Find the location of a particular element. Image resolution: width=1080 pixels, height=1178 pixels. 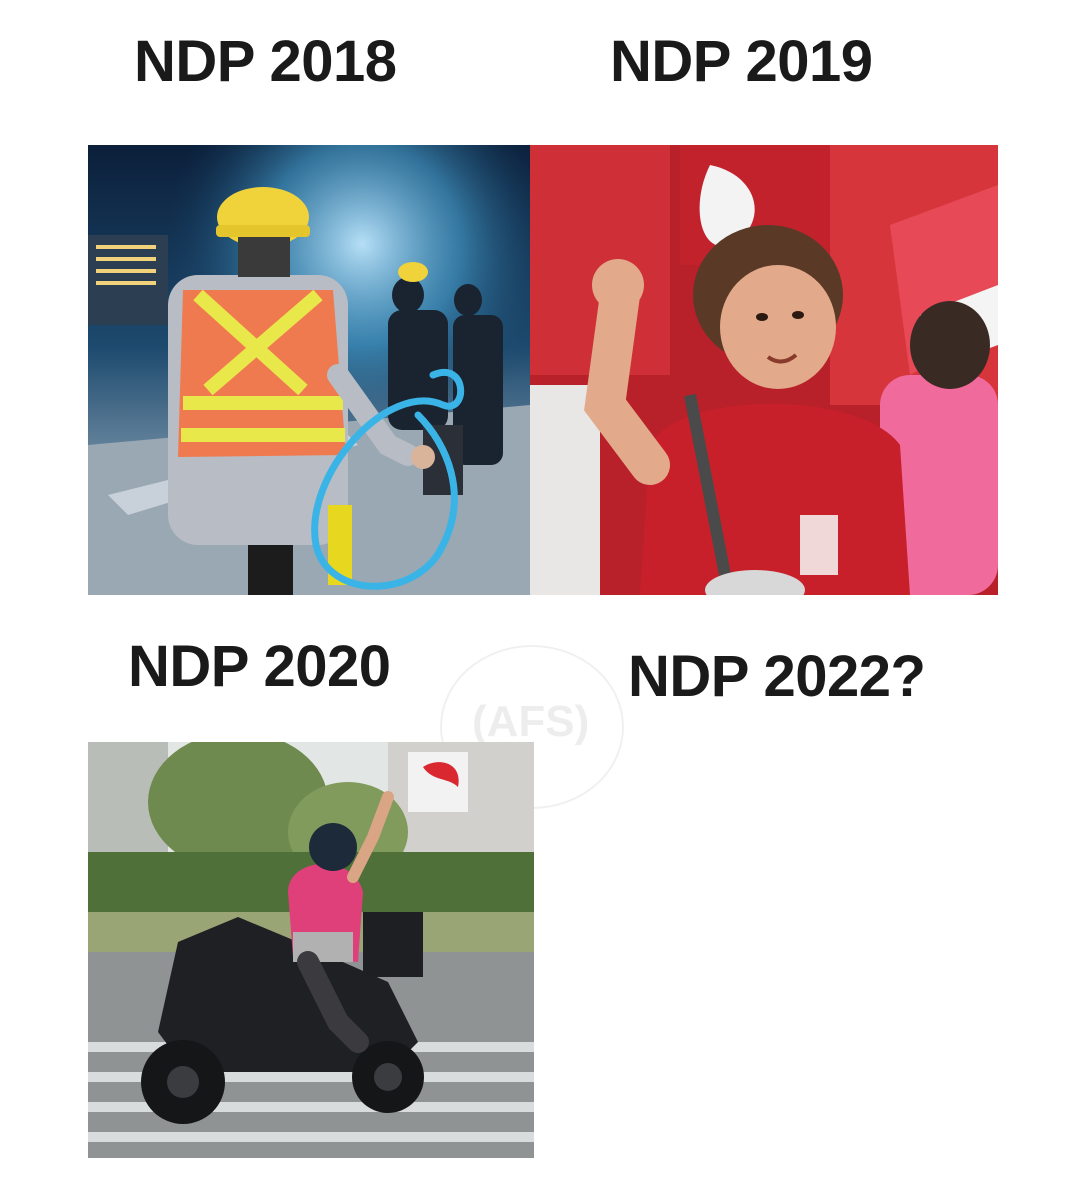

caption-ndp-2022: NDP 2022? is located at coordinates (777, 676).